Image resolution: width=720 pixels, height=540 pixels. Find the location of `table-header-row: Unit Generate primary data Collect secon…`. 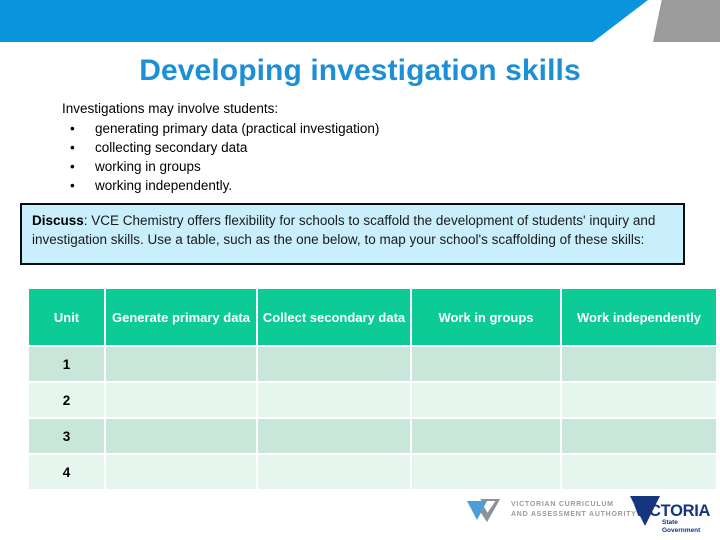

table-header-row: Unit Generate primary data Collect secon… is located at coordinates (372, 317).